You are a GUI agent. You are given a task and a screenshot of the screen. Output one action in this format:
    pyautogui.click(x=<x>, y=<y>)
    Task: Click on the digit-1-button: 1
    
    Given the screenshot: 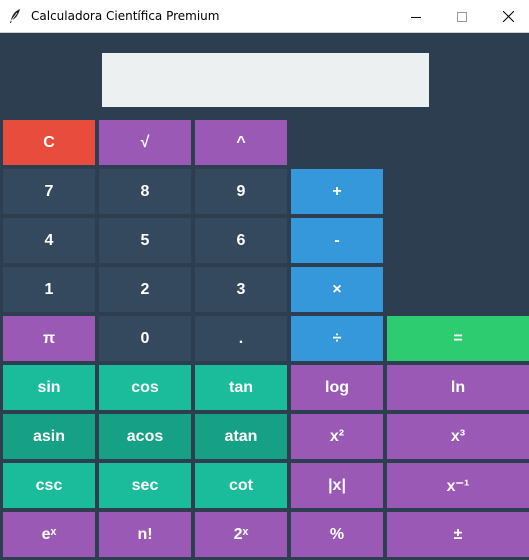 What is the action you would take?
    pyautogui.click(x=49, y=289)
    